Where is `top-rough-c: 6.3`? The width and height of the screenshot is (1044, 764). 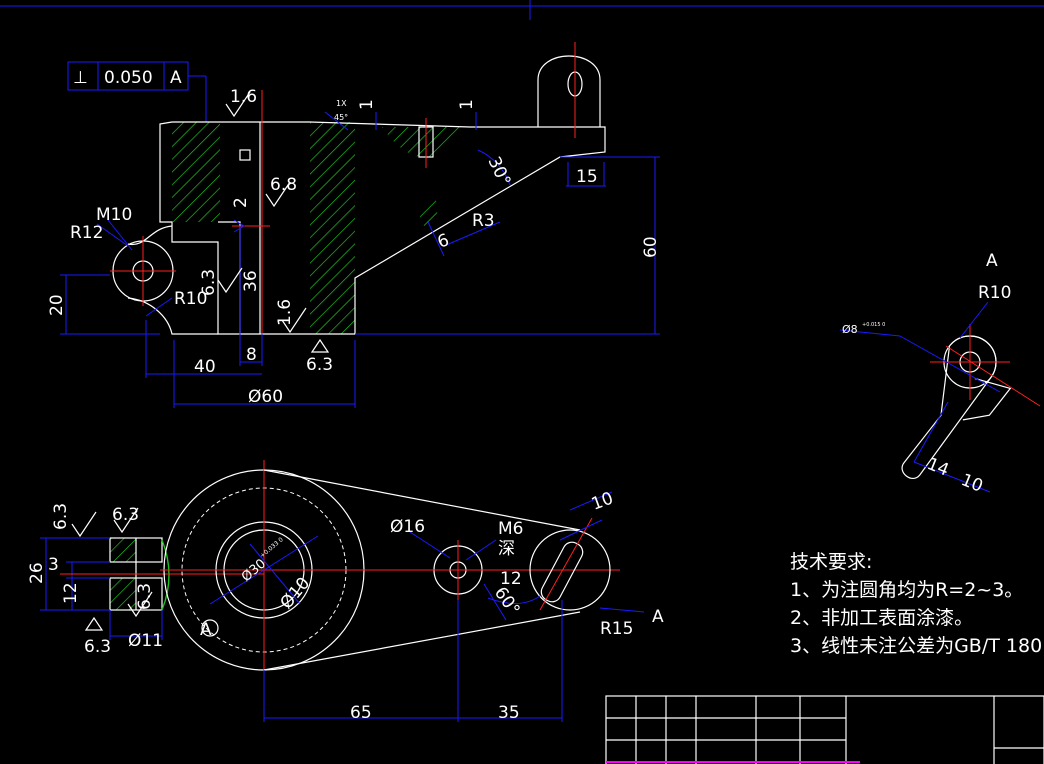 top-rough-c: 6.3 is located at coordinates (145, 596).